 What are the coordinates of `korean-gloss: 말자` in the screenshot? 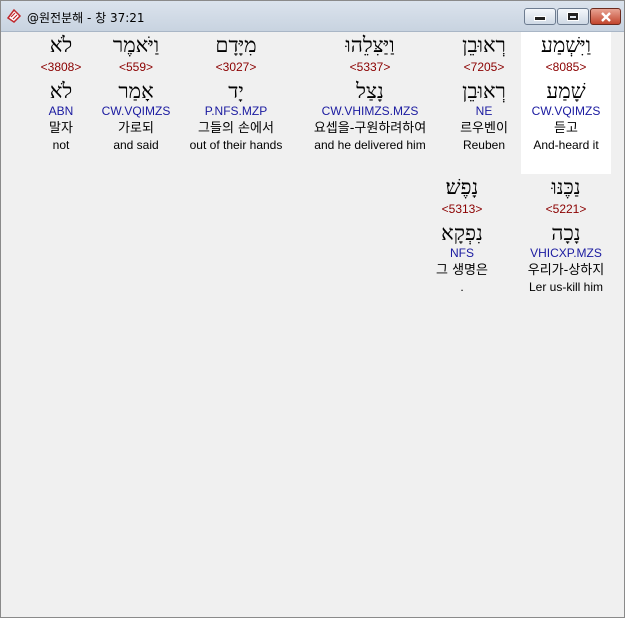 It's located at (61, 128).